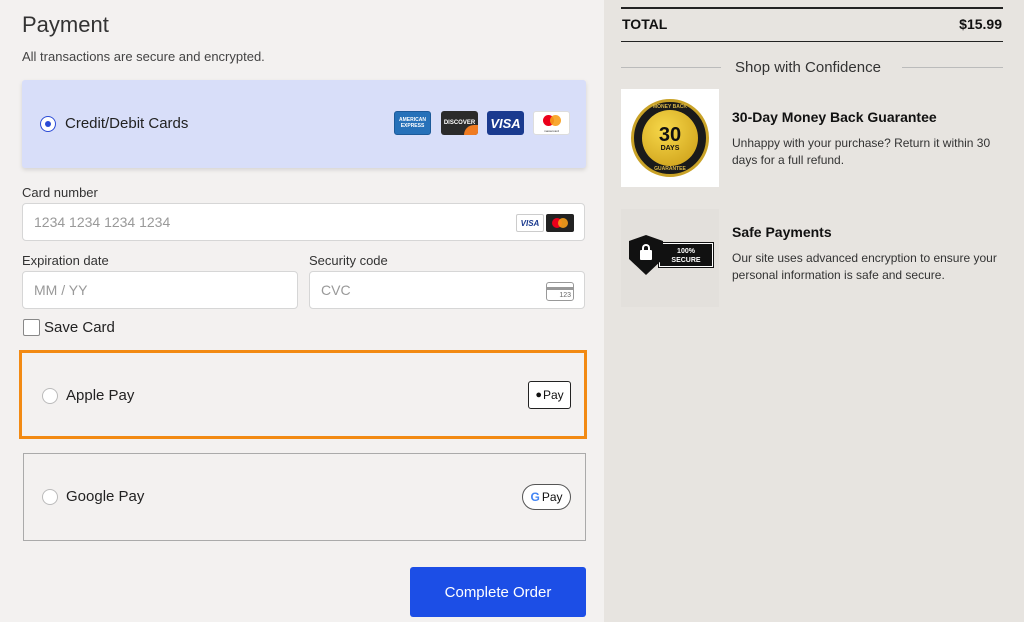  I want to click on total-top-divider, so click(812, 8).